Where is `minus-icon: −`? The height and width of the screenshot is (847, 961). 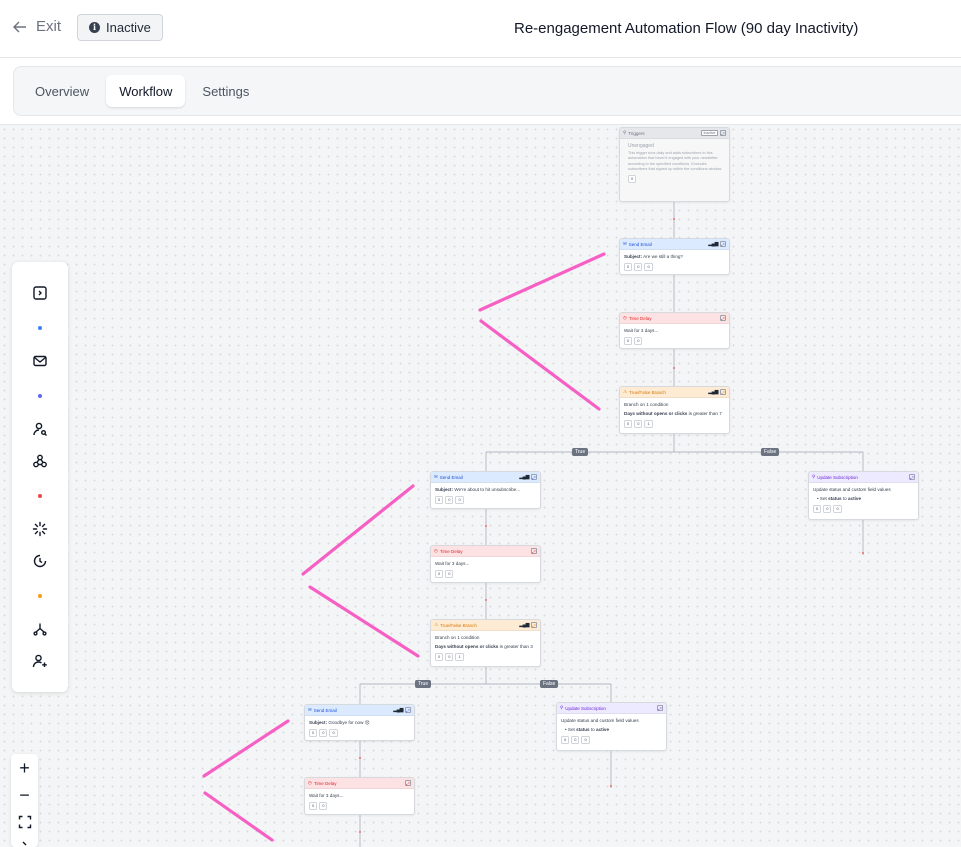
minus-icon: − is located at coordinates (24, 794).